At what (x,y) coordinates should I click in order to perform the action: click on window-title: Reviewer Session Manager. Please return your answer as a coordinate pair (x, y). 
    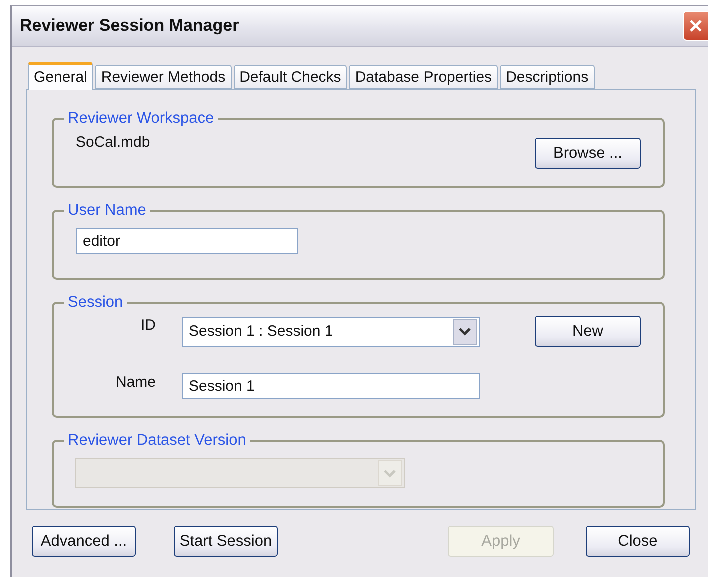
    Looking at the image, I should click on (130, 26).